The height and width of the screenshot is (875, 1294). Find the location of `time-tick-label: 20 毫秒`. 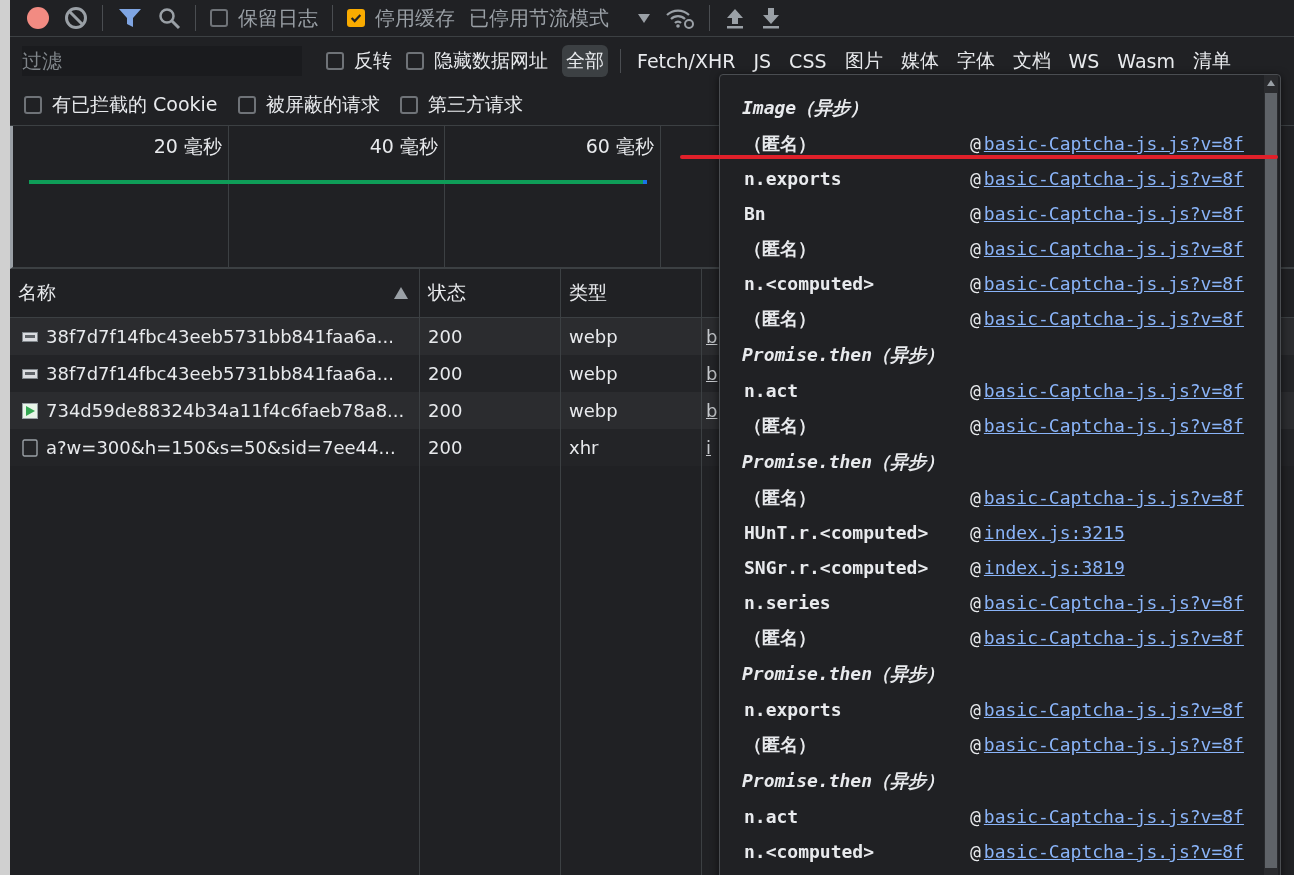

time-tick-label: 20 毫秒 is located at coordinates (187, 146).